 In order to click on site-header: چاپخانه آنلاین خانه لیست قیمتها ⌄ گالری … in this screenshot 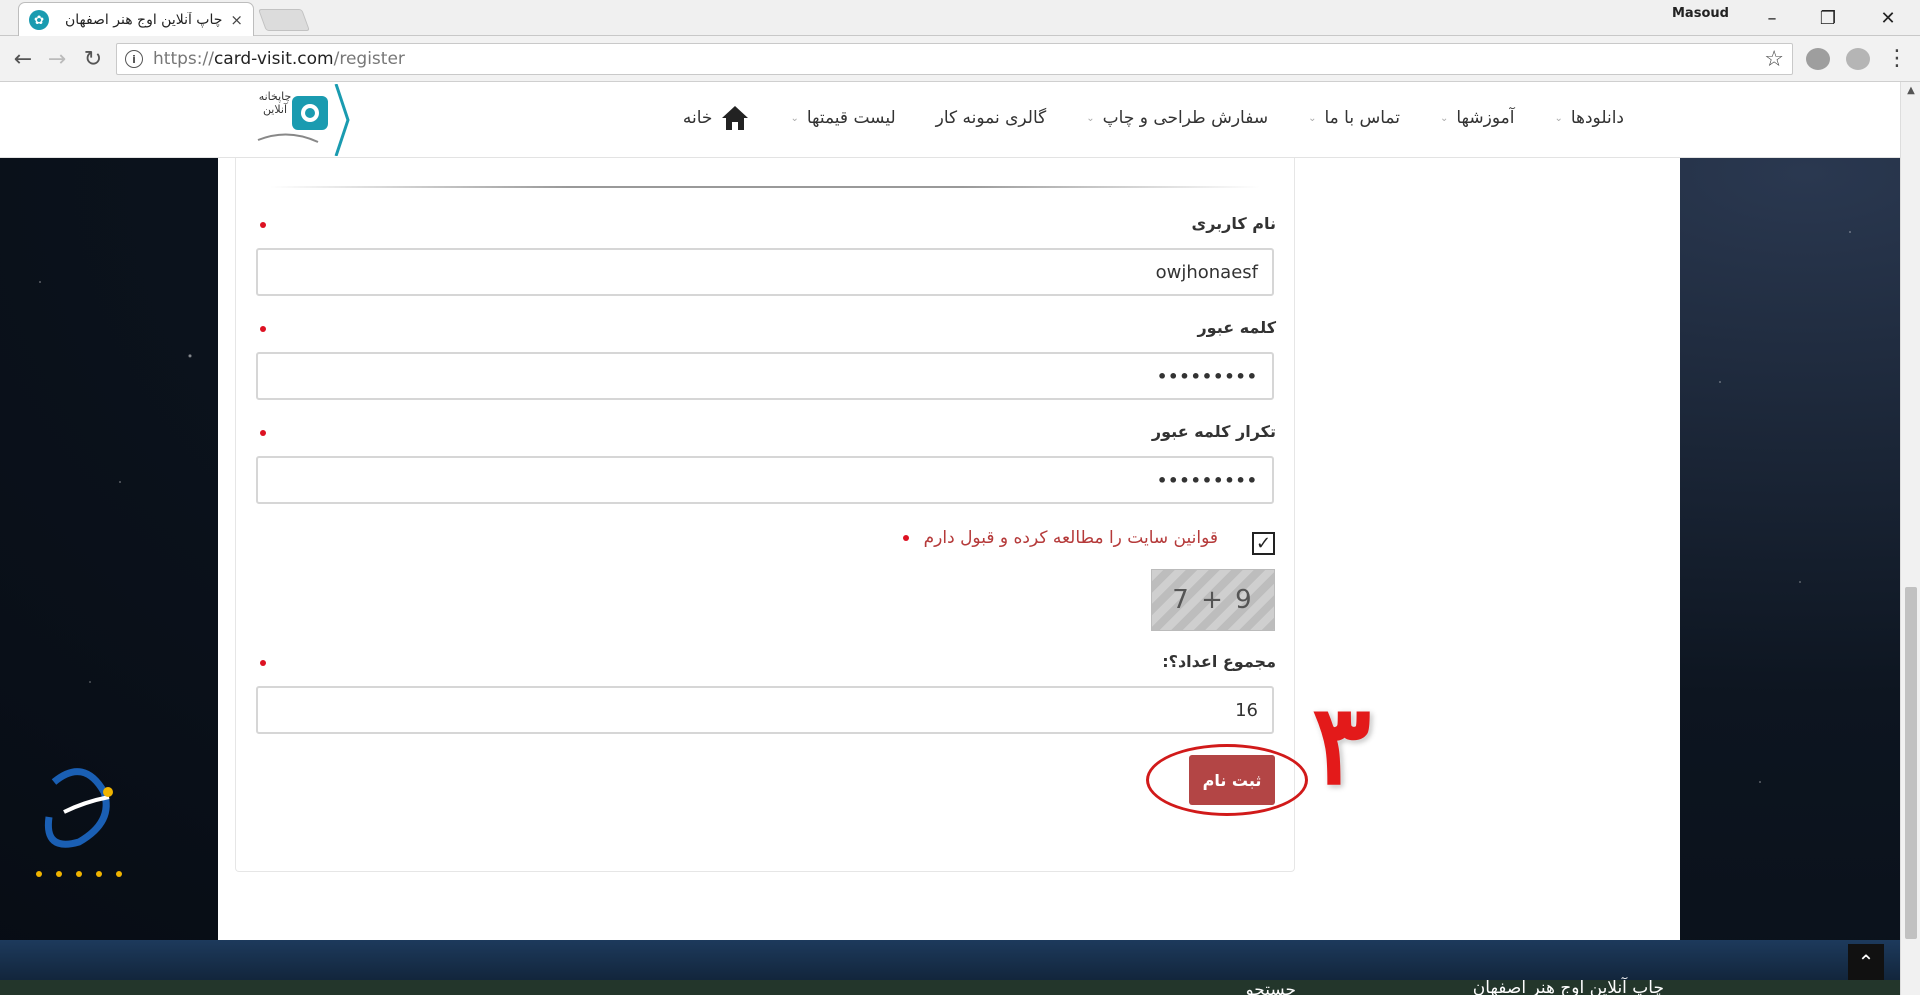, I will do `click(950, 120)`.